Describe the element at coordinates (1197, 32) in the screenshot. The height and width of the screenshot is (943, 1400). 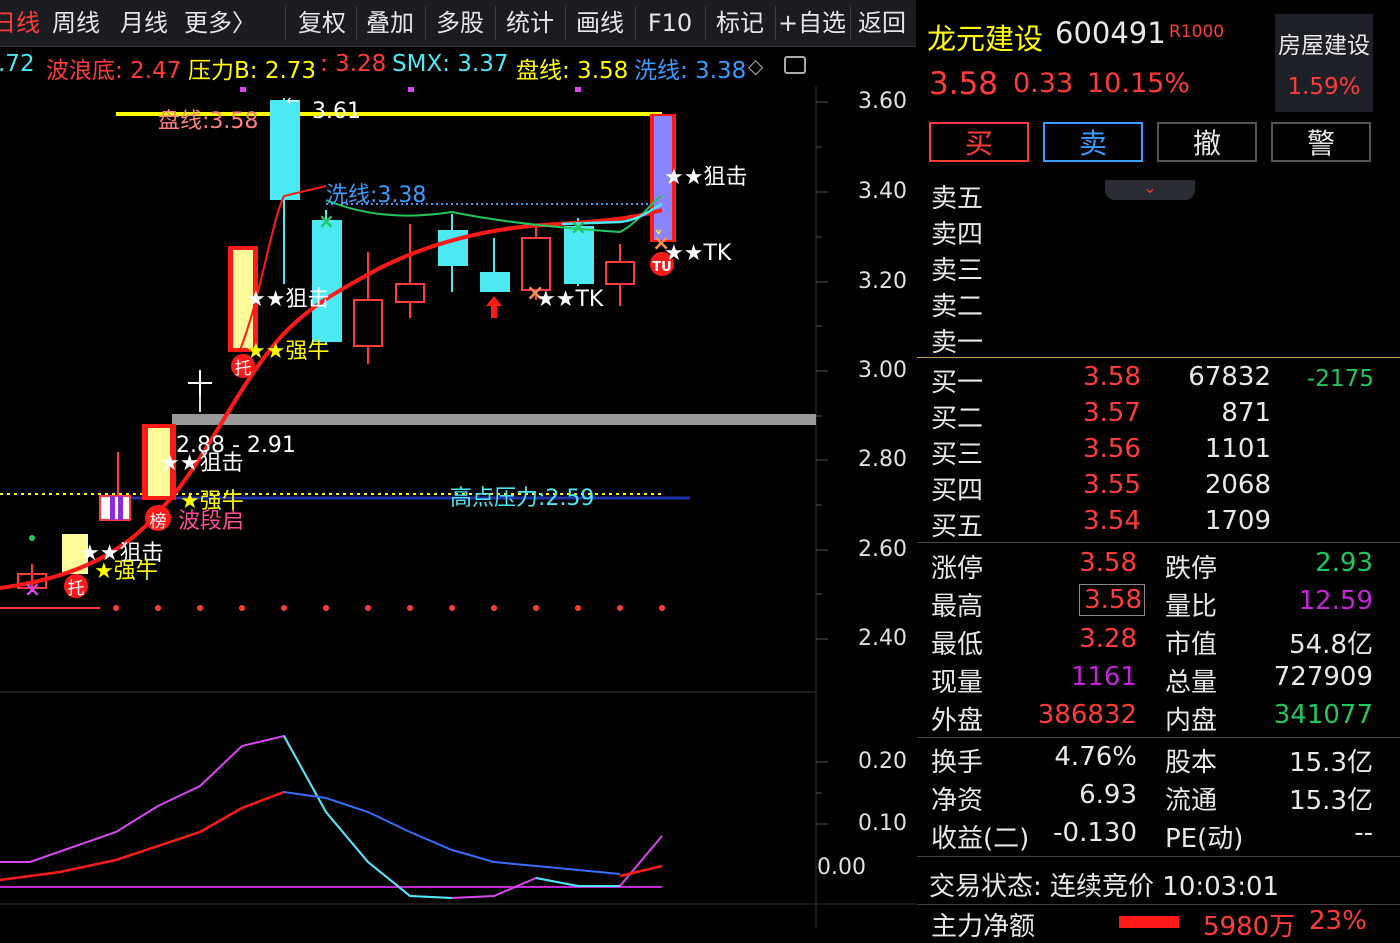
I see `stock-tag: R1000` at that location.